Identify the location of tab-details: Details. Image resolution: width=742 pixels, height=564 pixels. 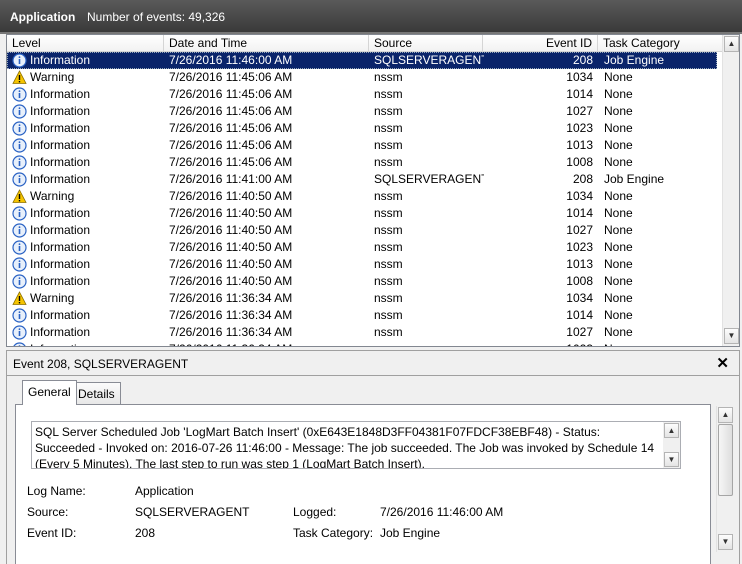
(96, 393).